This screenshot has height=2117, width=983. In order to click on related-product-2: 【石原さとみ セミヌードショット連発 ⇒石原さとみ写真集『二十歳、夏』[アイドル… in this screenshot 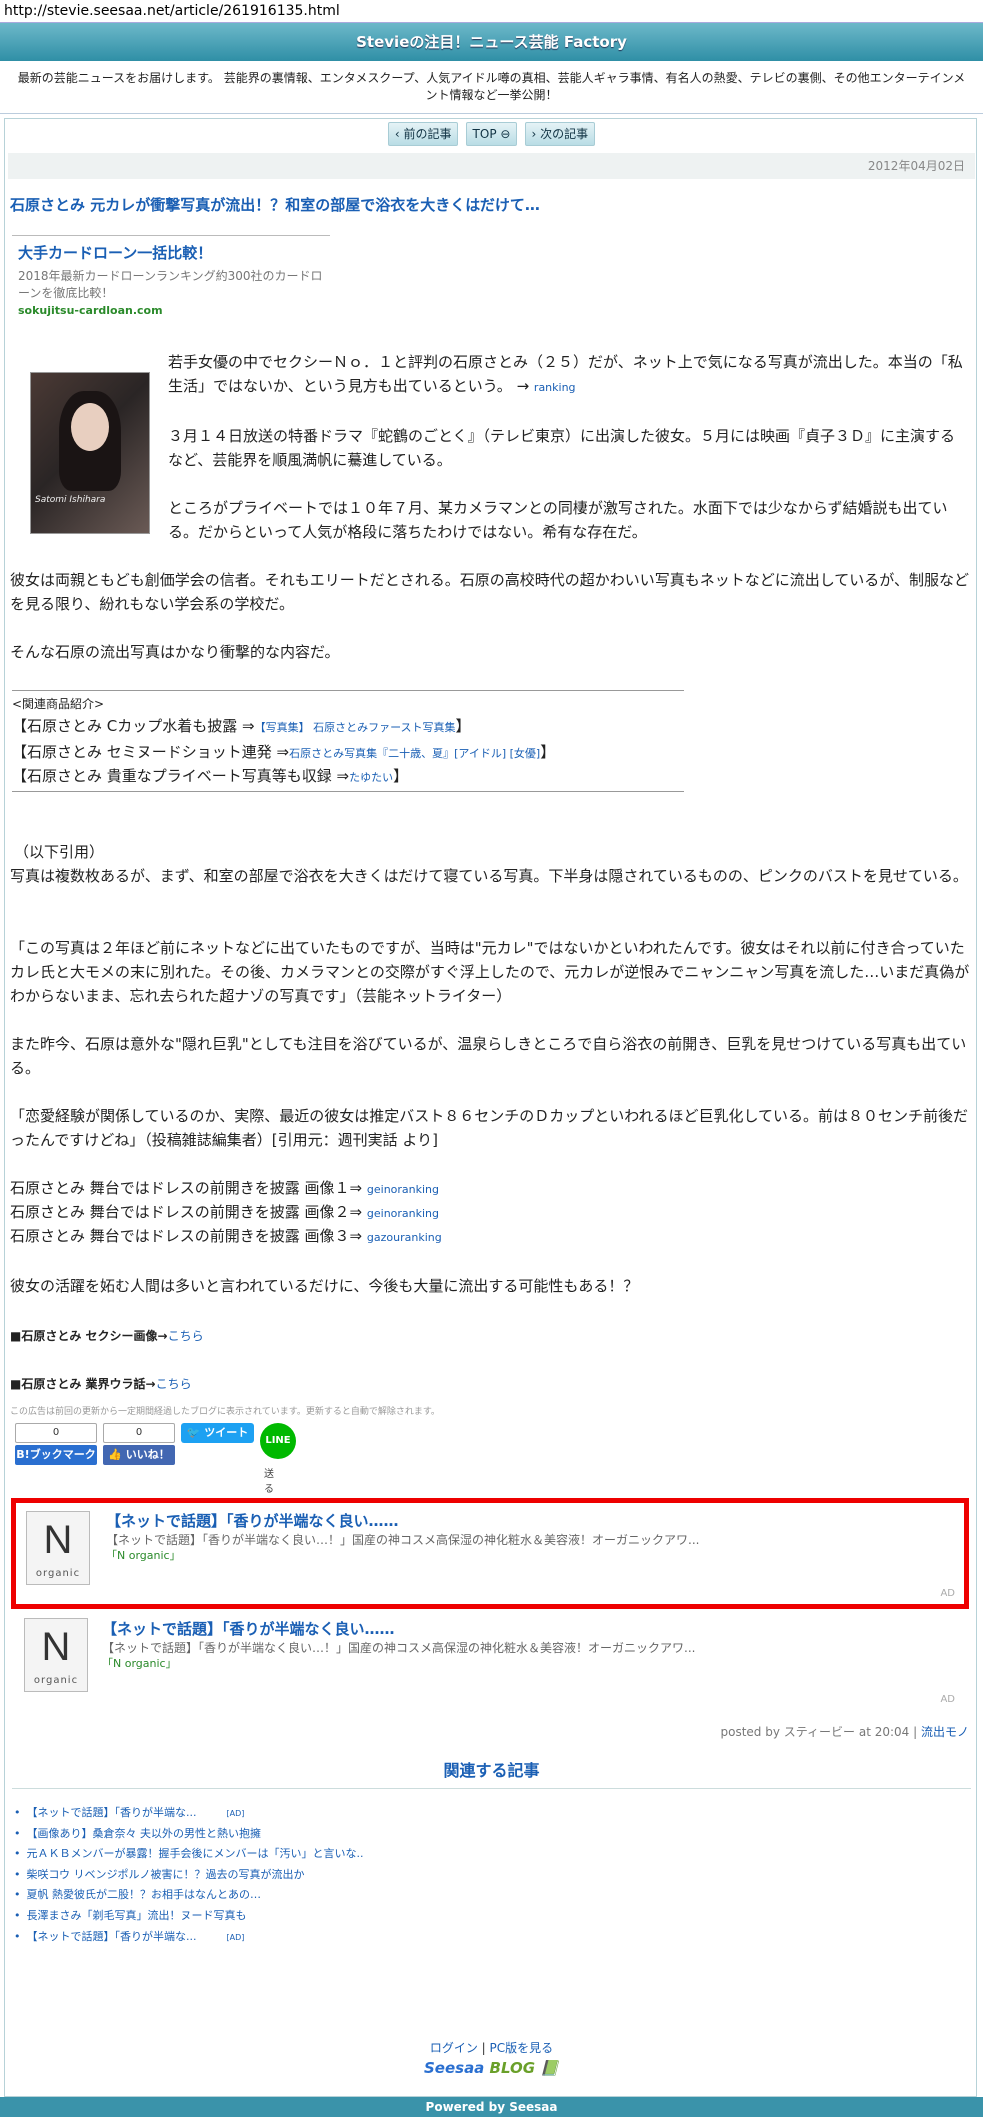, I will do `click(284, 752)`.